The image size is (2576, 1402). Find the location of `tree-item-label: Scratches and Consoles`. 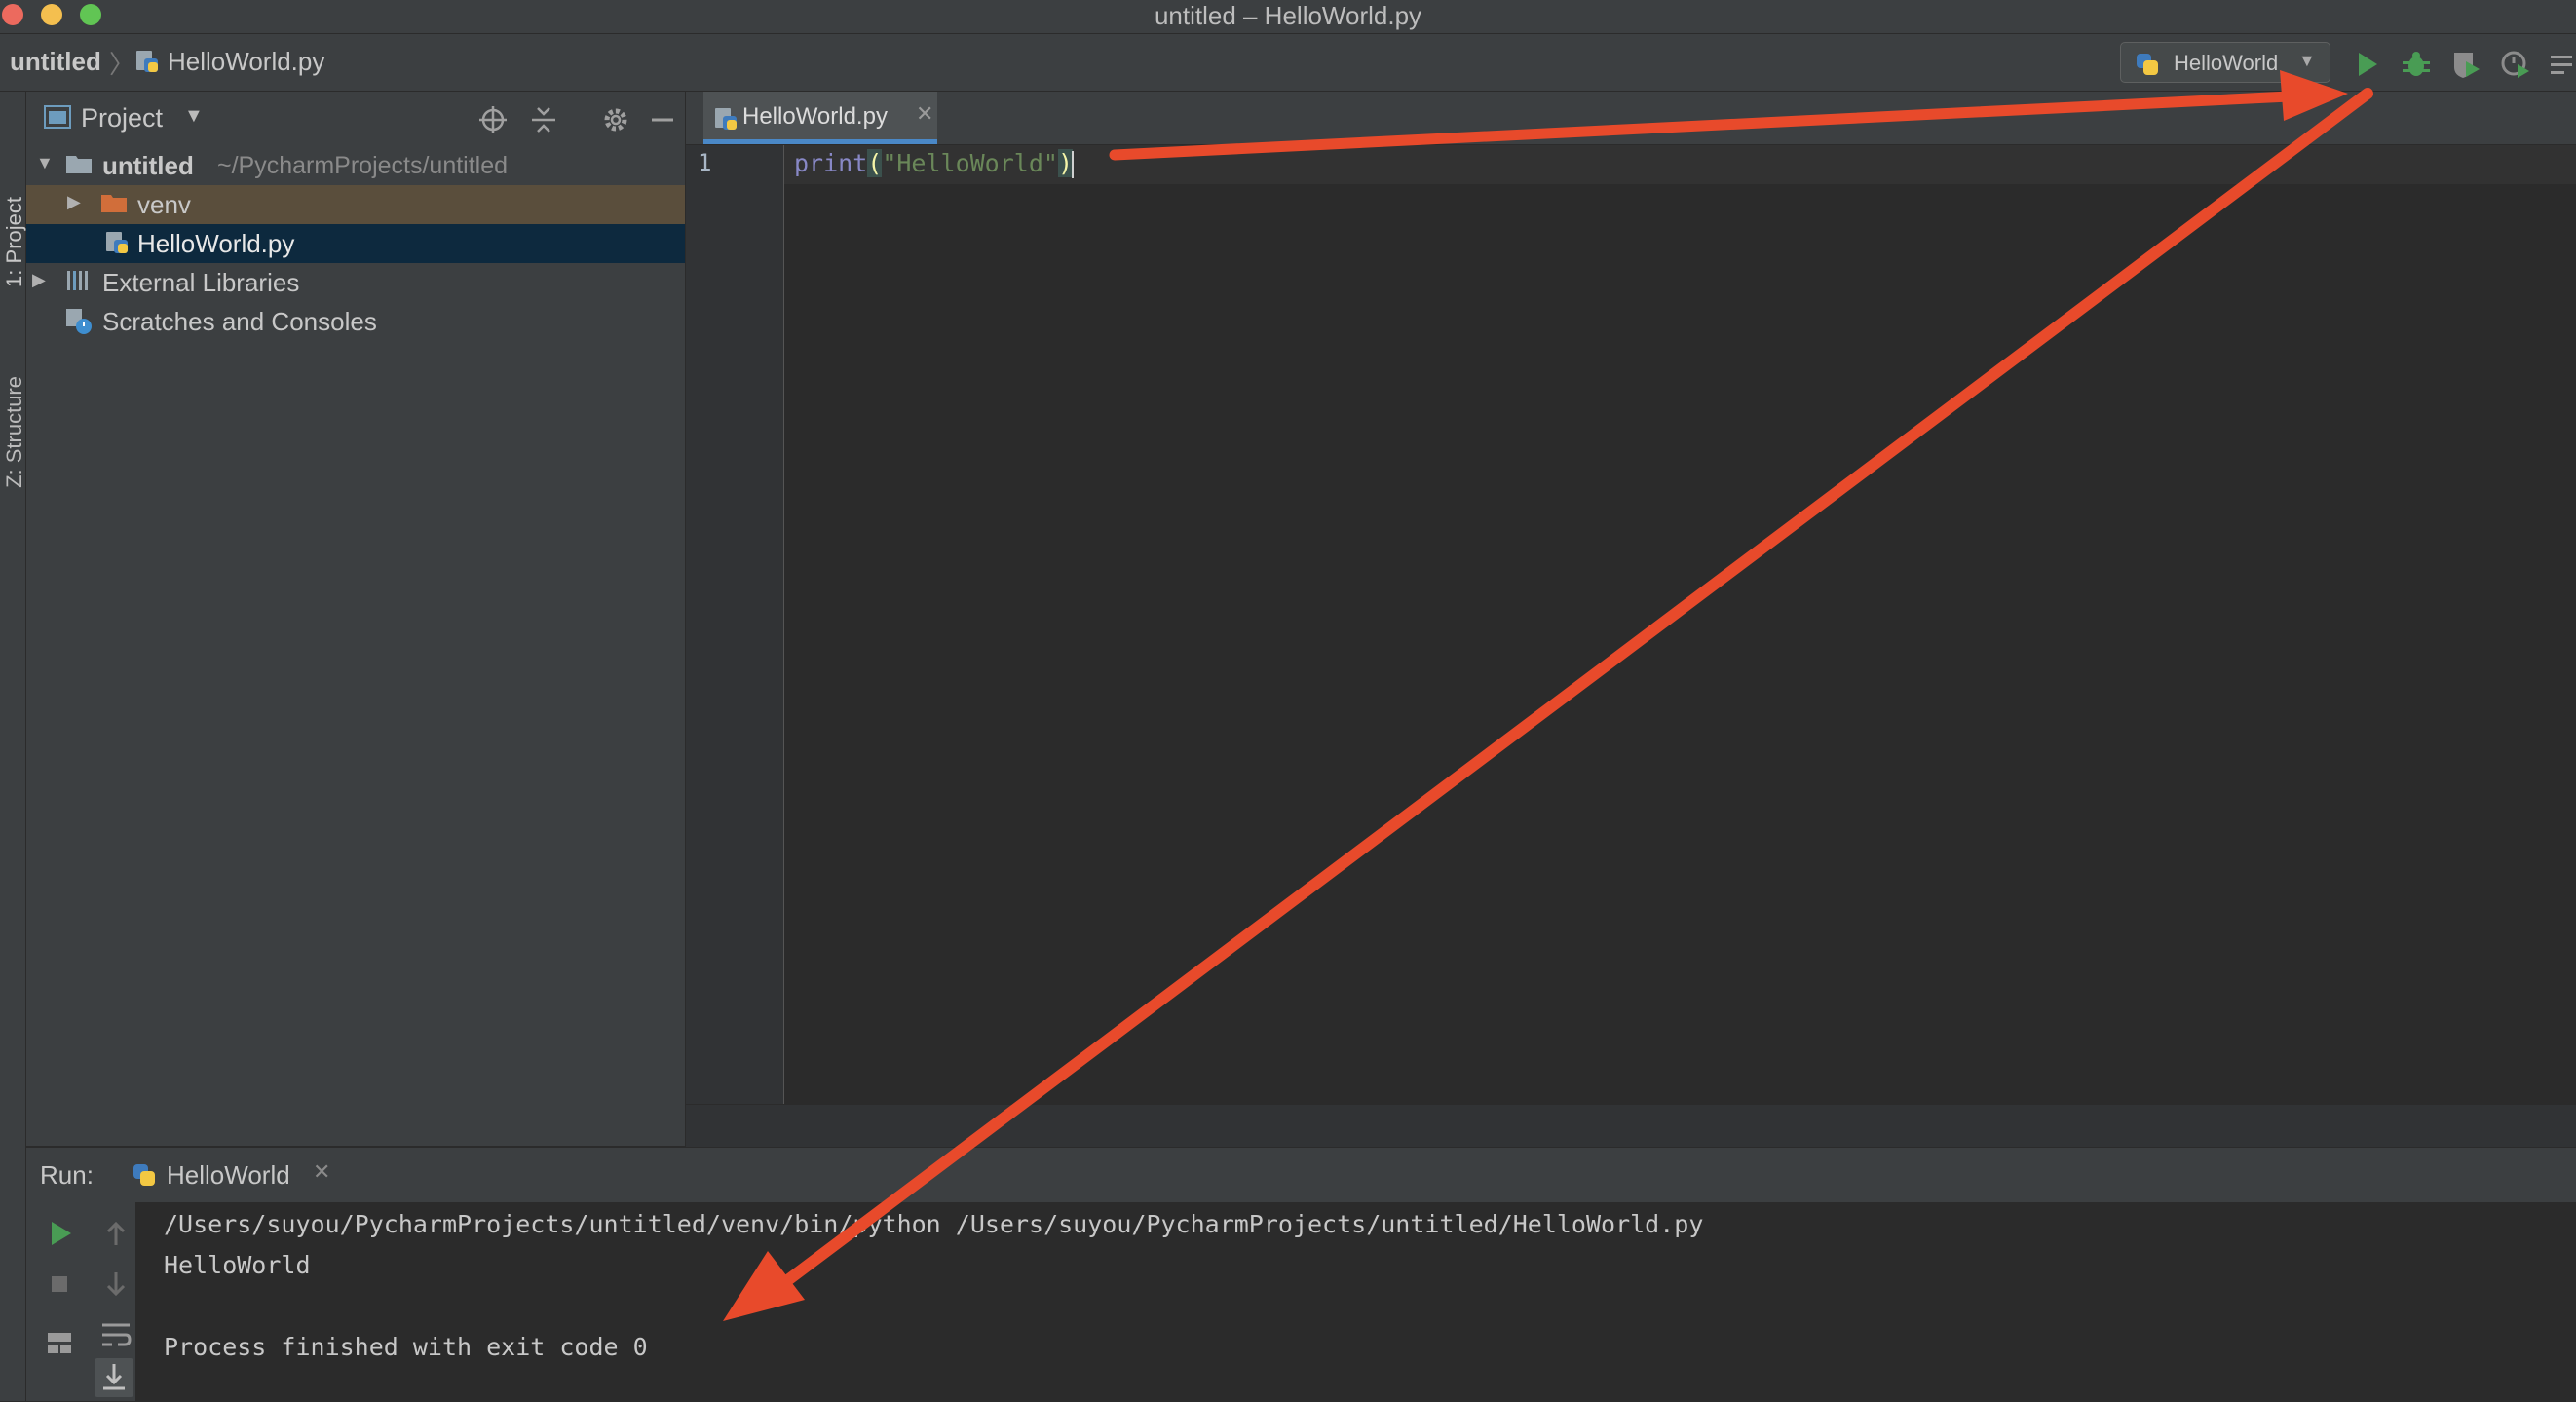

tree-item-label: Scratches and Consoles is located at coordinates (239, 321).